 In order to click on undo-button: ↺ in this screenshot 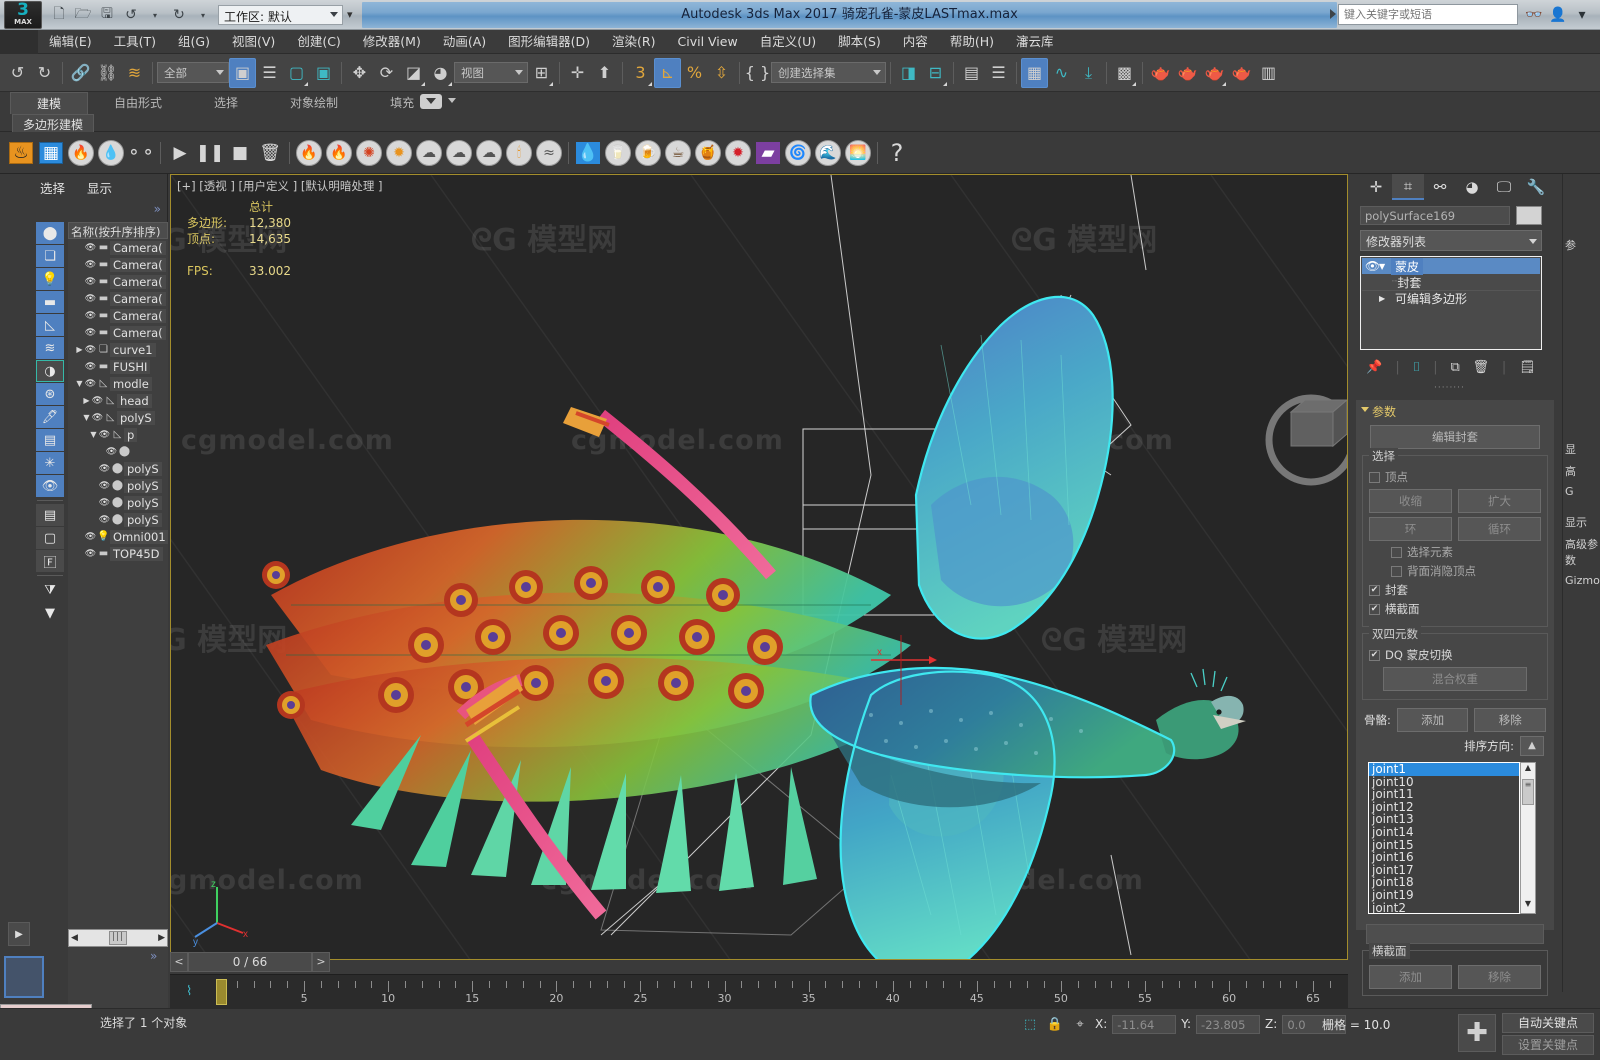, I will do `click(17, 73)`.